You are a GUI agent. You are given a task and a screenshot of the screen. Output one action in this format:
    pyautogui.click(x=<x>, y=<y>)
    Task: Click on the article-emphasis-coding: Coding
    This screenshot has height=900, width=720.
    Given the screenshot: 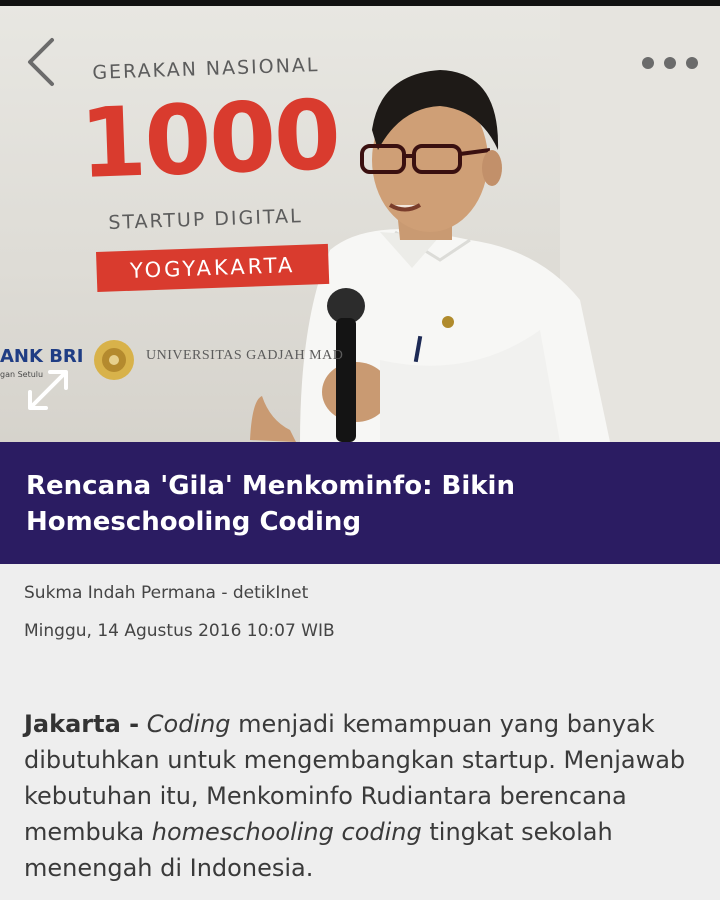 What is the action you would take?
    pyautogui.click(x=188, y=724)
    